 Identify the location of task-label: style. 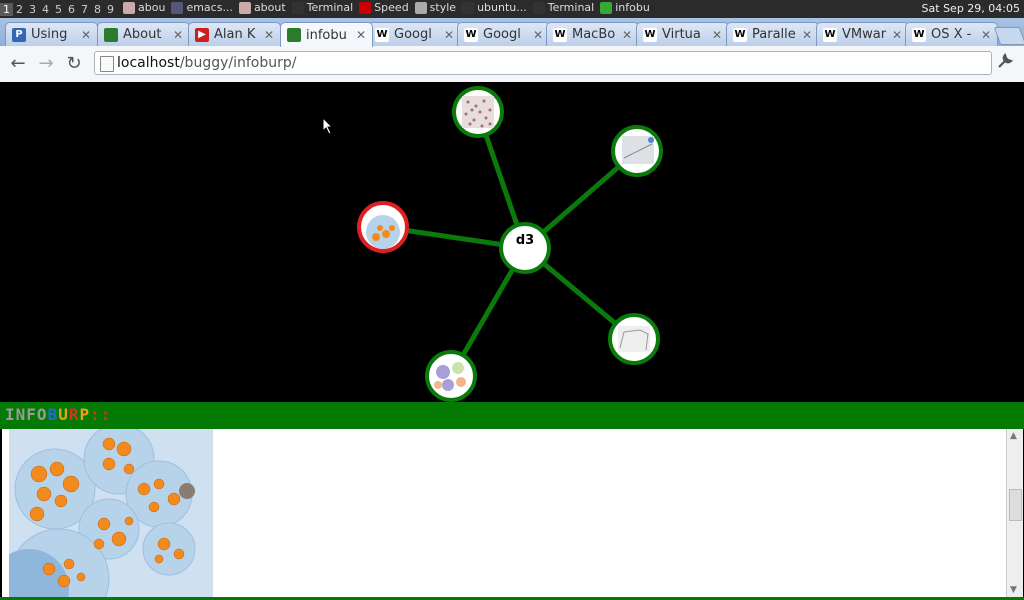
(443, 8).